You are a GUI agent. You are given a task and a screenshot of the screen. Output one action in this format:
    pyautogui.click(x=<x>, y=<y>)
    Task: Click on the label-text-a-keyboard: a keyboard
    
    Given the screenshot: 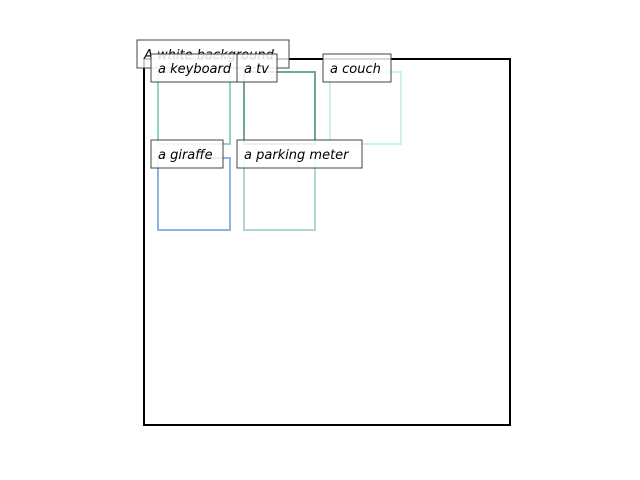 What is the action you would take?
    pyautogui.click(x=195, y=69)
    